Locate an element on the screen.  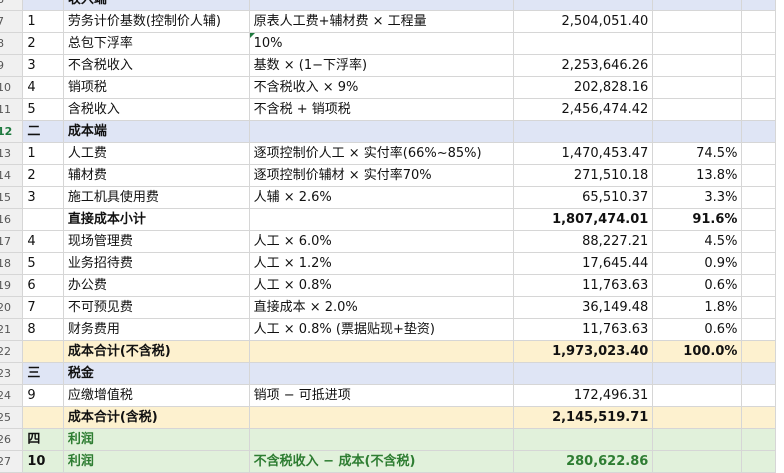
row-header: 6 is located at coordinates (12, 5).